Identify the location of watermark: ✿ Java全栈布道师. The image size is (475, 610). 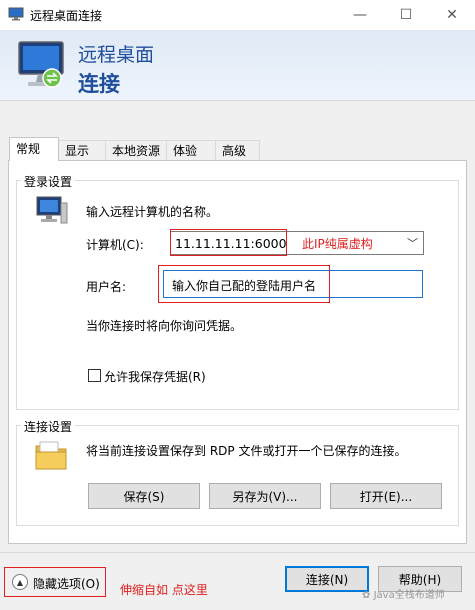
(403, 593).